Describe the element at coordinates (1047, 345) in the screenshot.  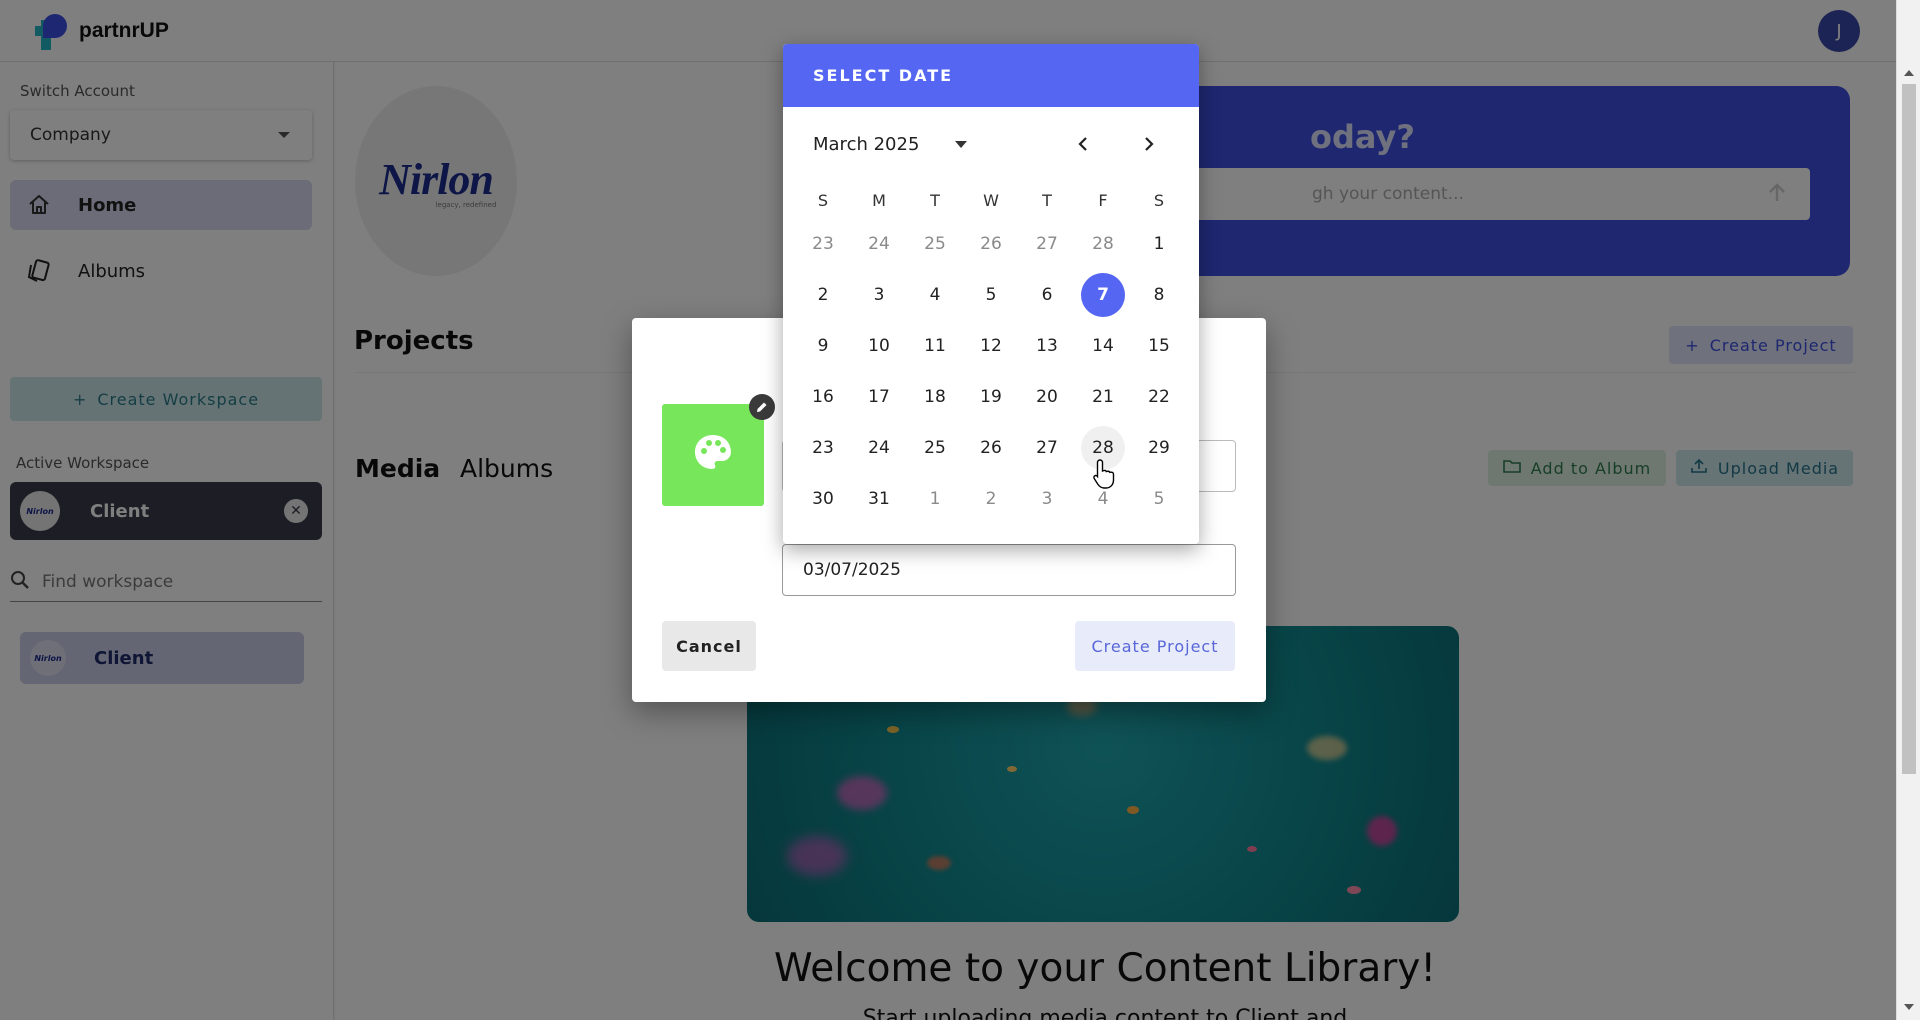
I see `calendar-day: 13` at that location.